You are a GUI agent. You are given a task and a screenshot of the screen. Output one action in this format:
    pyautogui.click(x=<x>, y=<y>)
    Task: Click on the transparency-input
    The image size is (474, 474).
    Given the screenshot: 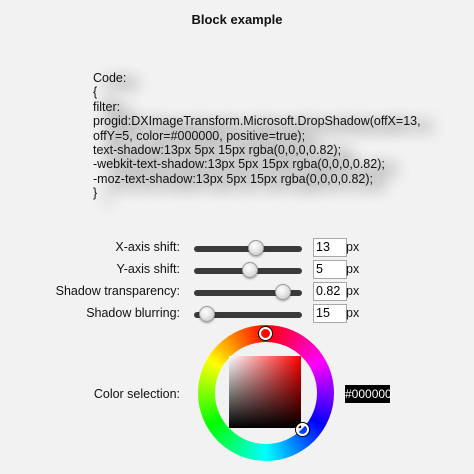 What is the action you would take?
    pyautogui.click(x=330, y=291)
    